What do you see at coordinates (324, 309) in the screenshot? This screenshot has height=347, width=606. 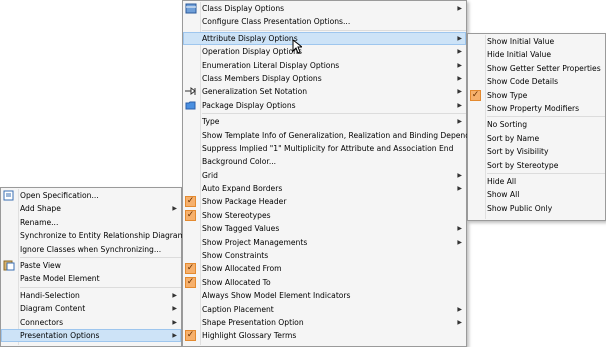 I see `caption-placement-item: Caption Placement ▶` at bounding box center [324, 309].